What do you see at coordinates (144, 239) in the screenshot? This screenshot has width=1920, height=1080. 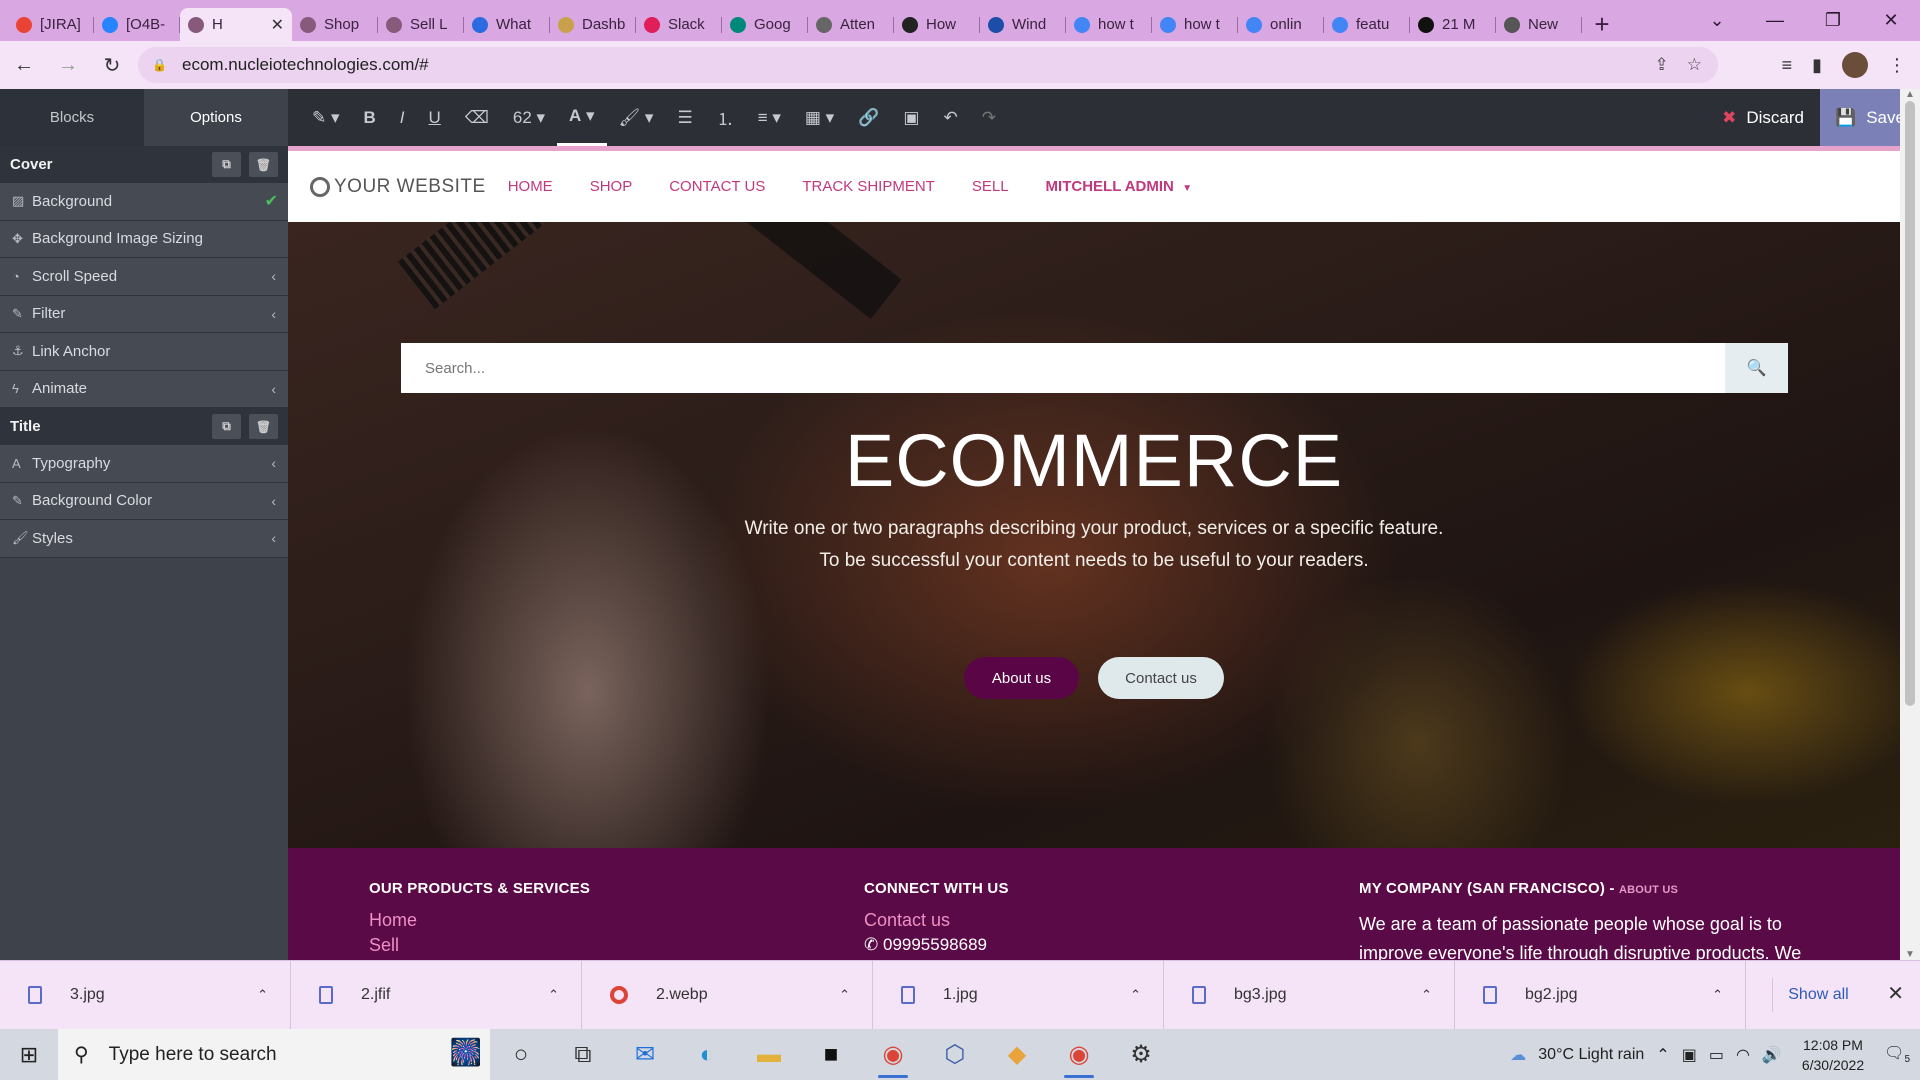 I see `sidebar-option: ✥ Background Image Sizing` at bounding box center [144, 239].